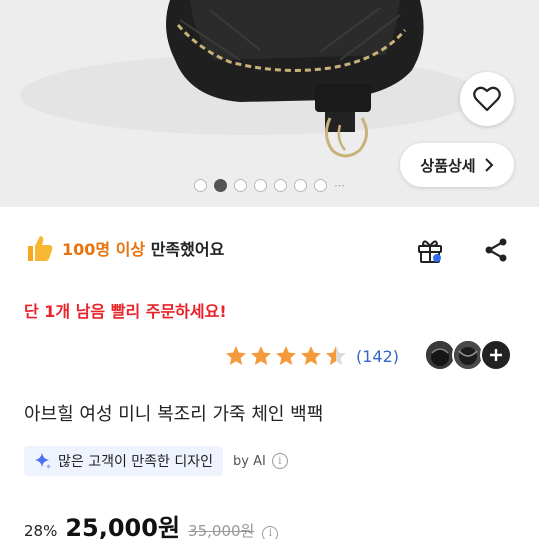 Image resolution: width=539 pixels, height=539 pixels. I want to click on gift-icon, so click(430, 251).